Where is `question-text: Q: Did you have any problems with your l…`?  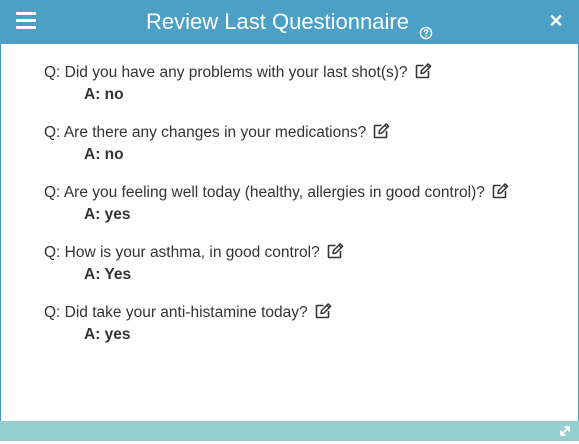
question-text: Q: Did you have any problems with your l… is located at coordinates (226, 72).